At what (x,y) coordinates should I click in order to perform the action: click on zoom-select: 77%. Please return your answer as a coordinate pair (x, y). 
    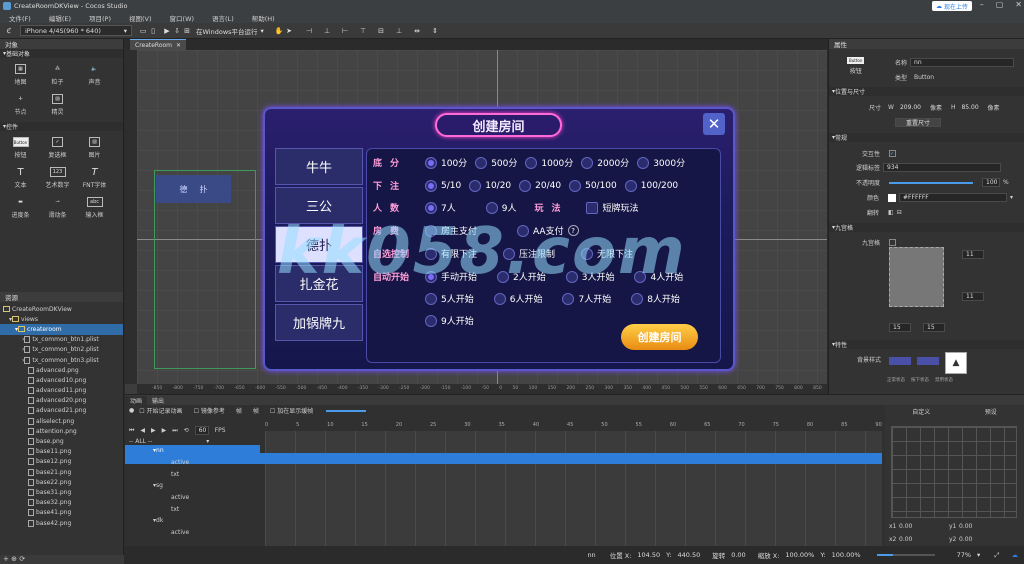
    Looking at the image, I should click on (964, 555).